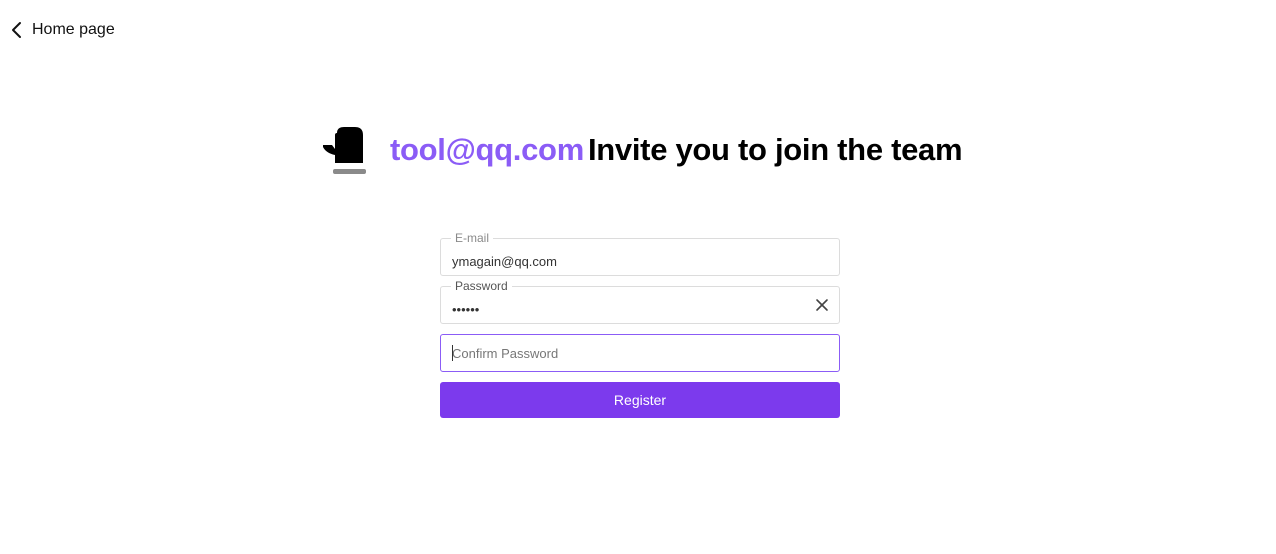  I want to click on email-field-container: E-mail, so click(640, 253).